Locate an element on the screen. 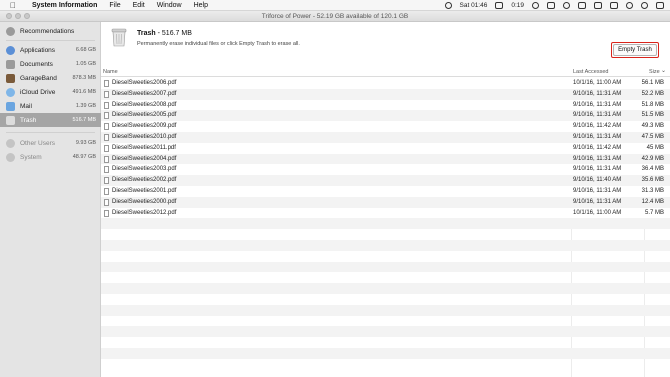 The width and height of the screenshot is (670, 377). file-name: DieselSweeties2011.pdf is located at coordinates (144, 147).